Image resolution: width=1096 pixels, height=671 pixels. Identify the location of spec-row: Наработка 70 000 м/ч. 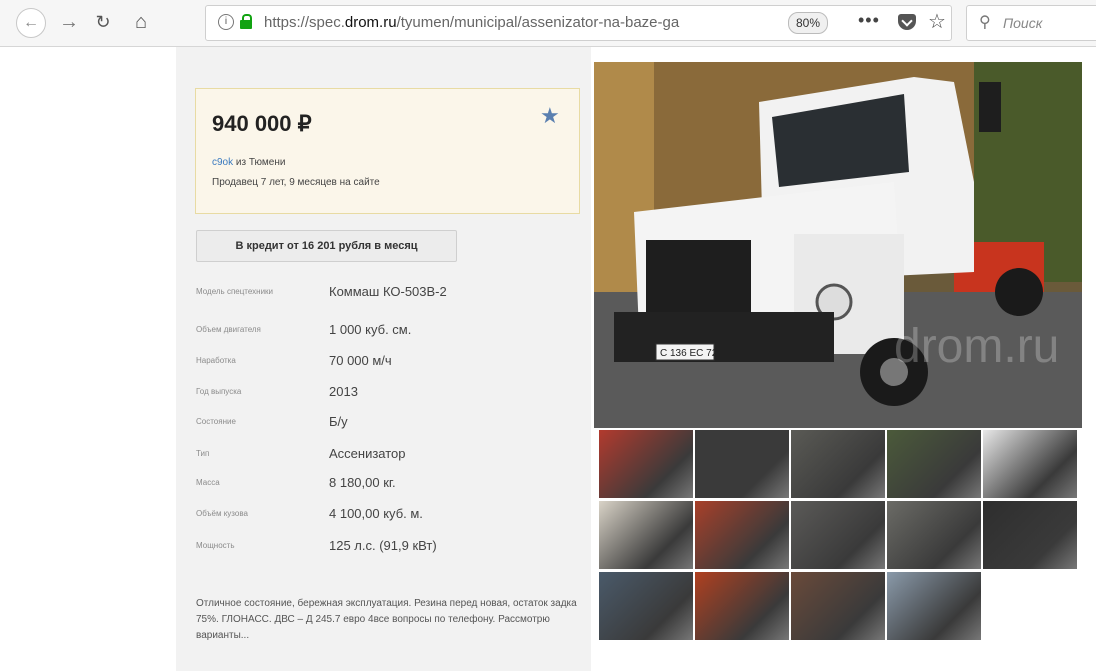
(386, 364).